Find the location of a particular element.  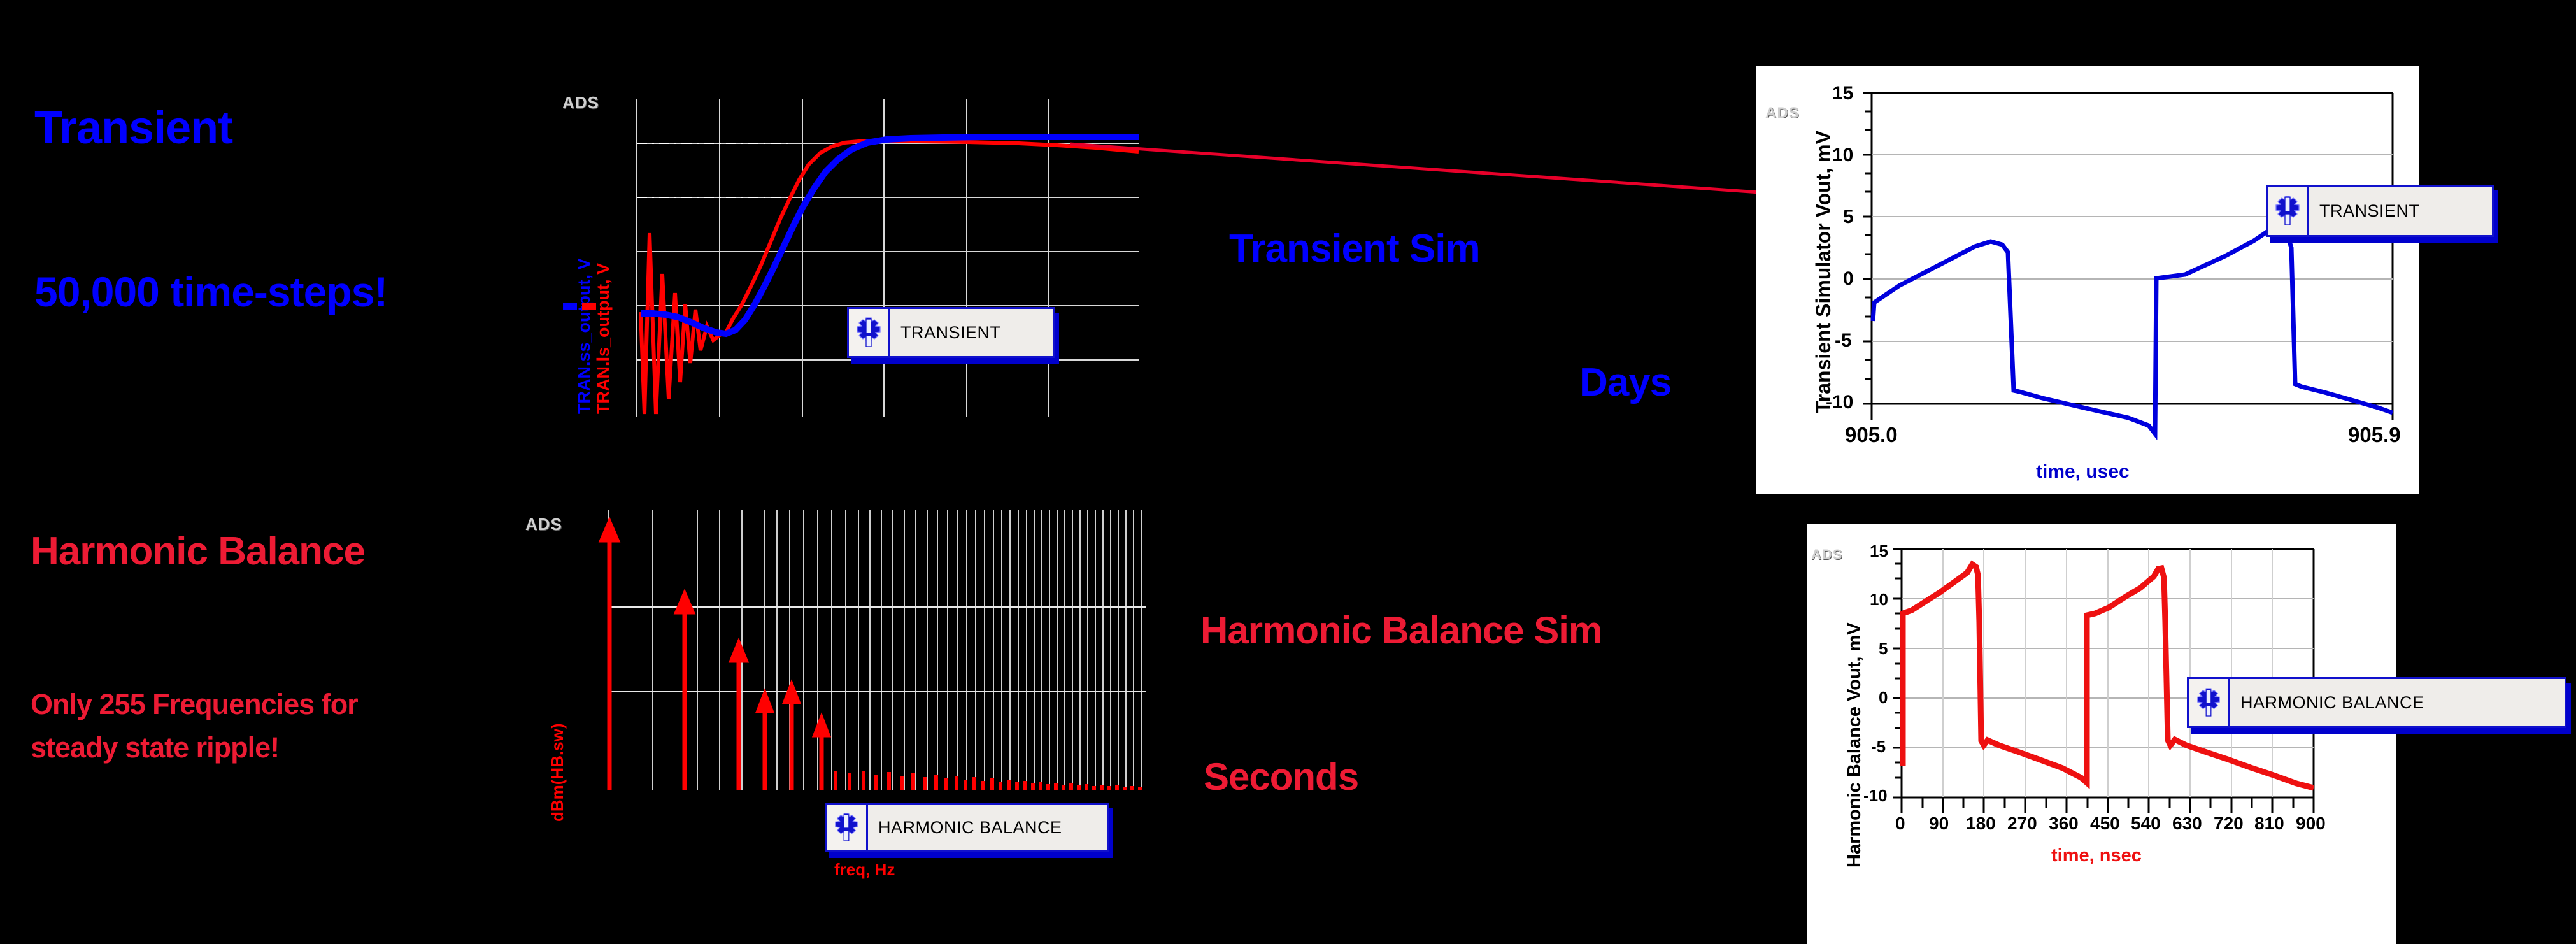

chart4-xtick-450: 450 is located at coordinates (2105, 823).